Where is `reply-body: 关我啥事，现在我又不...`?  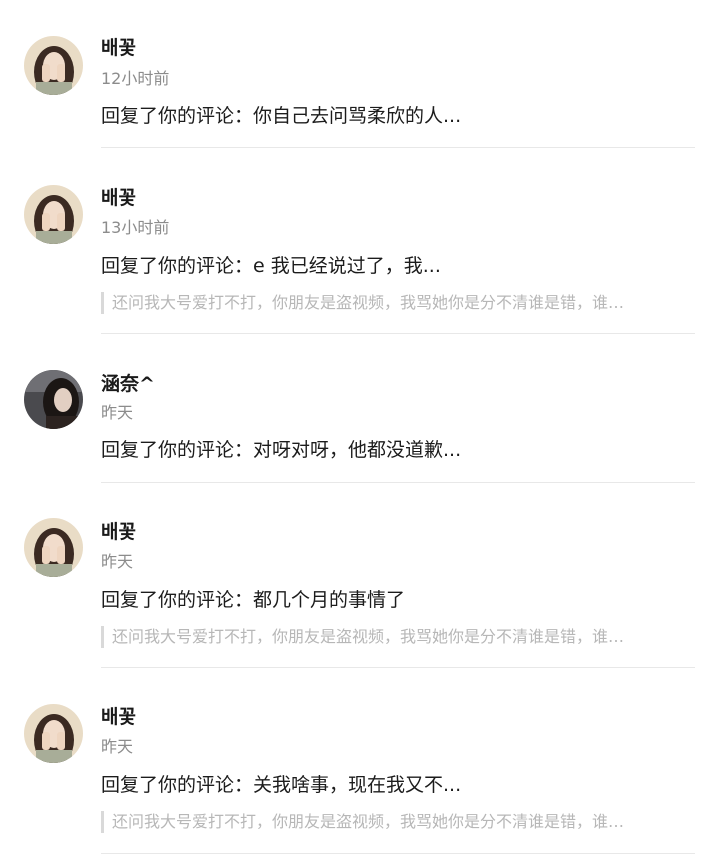
reply-body: 关我啥事，现在我又不... is located at coordinates (357, 785).